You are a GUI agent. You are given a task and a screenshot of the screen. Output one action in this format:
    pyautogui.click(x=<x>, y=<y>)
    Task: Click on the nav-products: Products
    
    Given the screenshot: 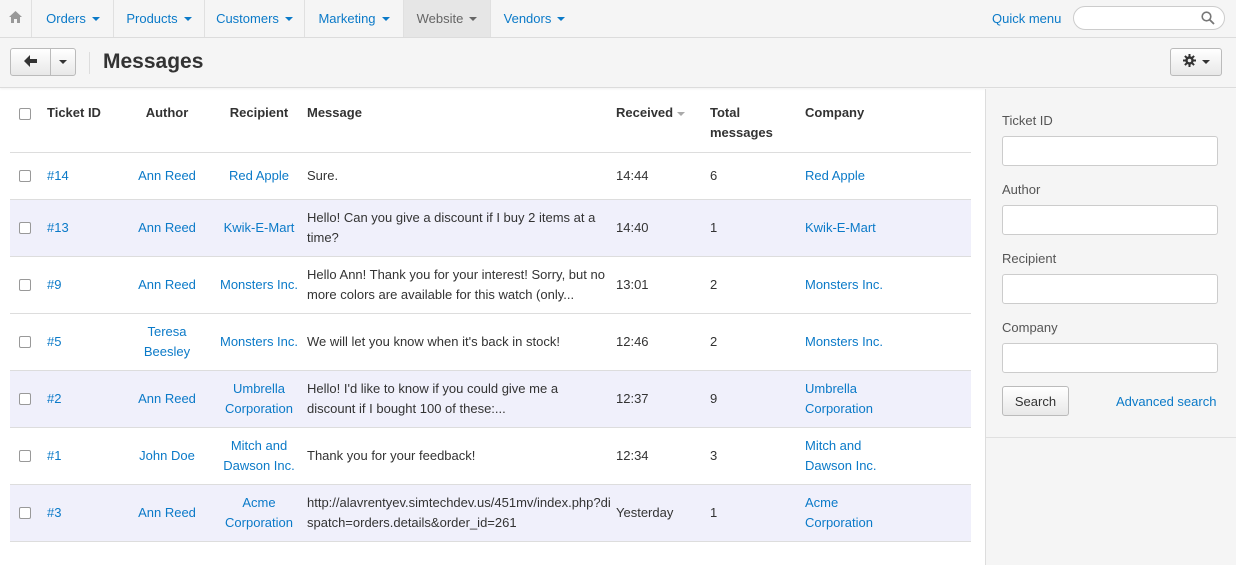 What is the action you would take?
    pyautogui.click(x=159, y=18)
    